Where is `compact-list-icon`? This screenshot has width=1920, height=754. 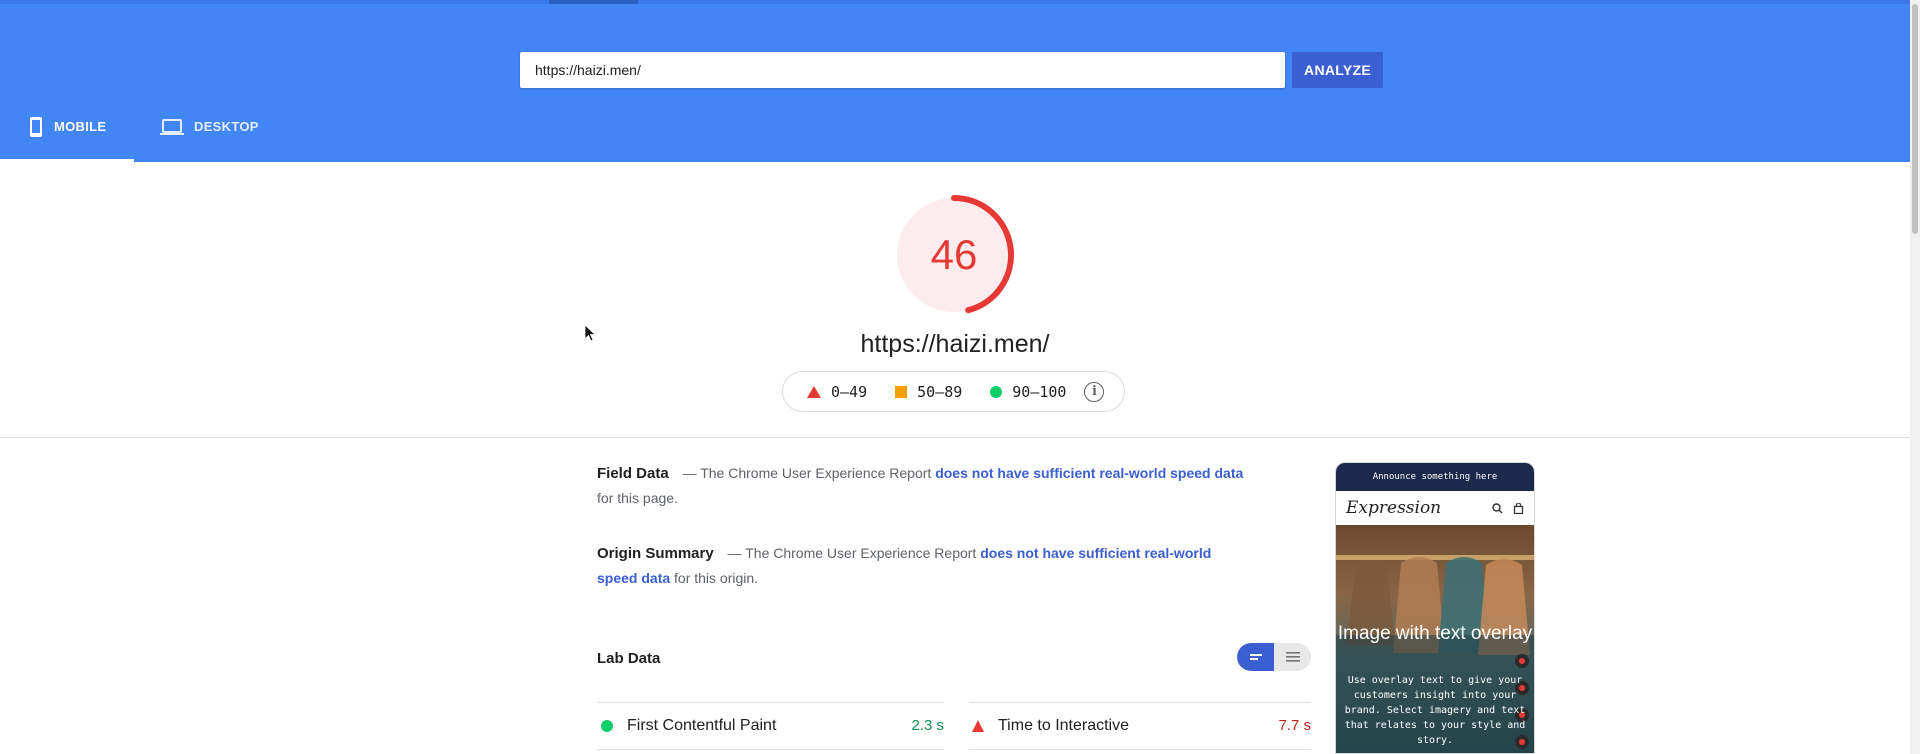
compact-list-icon is located at coordinates (1255, 657).